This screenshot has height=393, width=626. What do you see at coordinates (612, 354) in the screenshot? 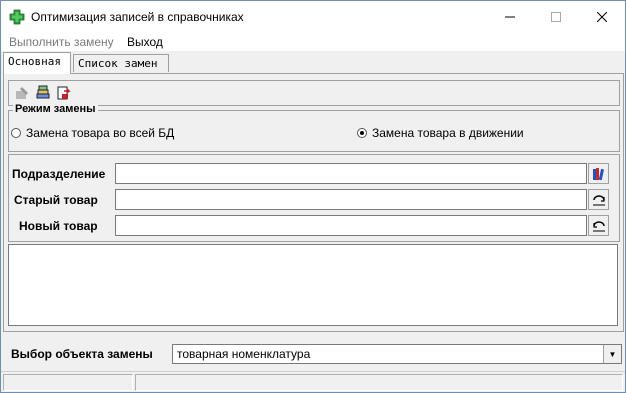
I see `chevron-down-icon: ▼` at bounding box center [612, 354].